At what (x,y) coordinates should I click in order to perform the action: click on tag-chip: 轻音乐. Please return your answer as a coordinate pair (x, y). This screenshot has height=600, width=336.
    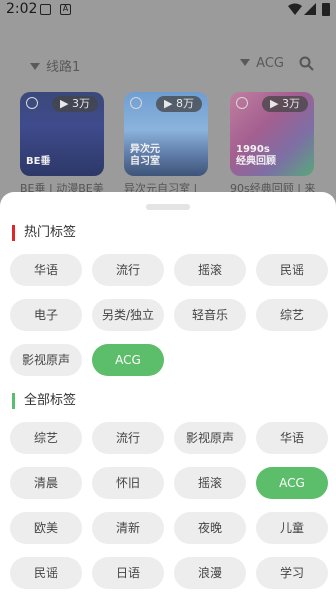
    Looking at the image, I should click on (210, 315).